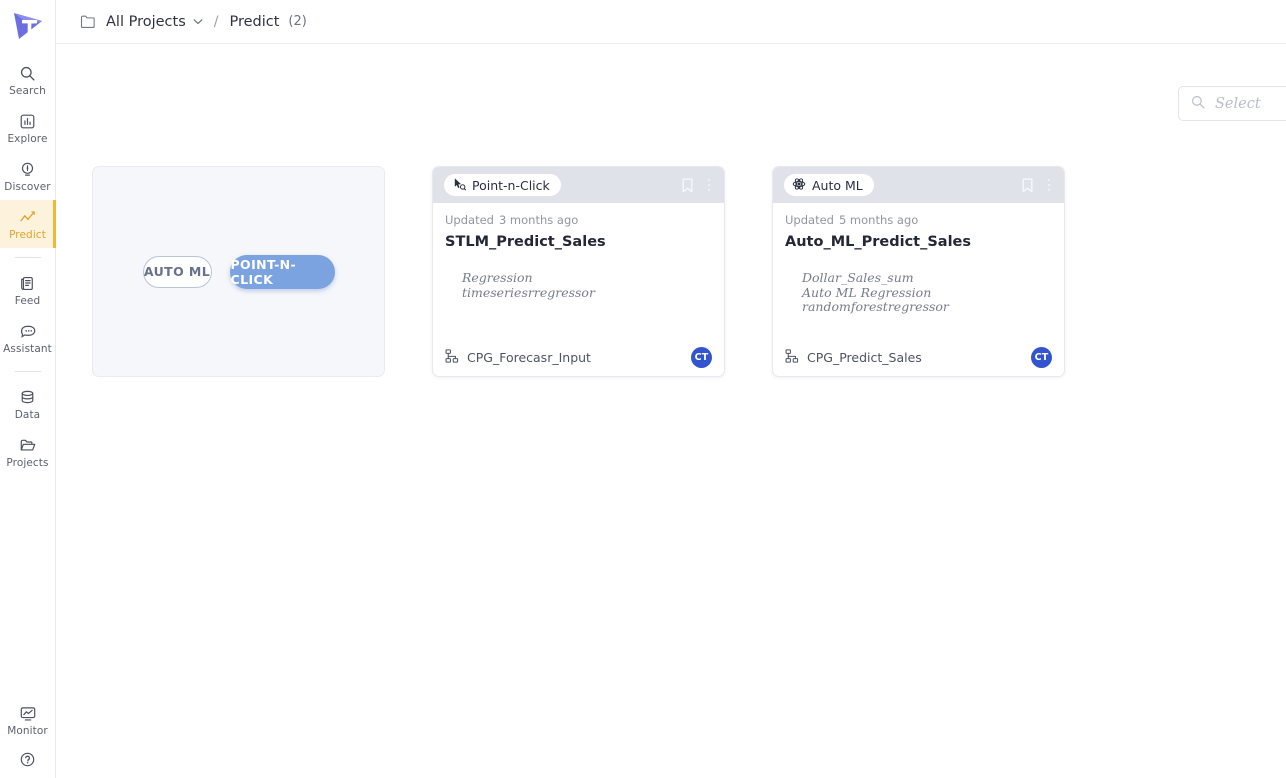 This screenshot has width=1286, height=778. What do you see at coordinates (459, 185) in the screenshot?
I see `point-n-click-icon` at bounding box center [459, 185].